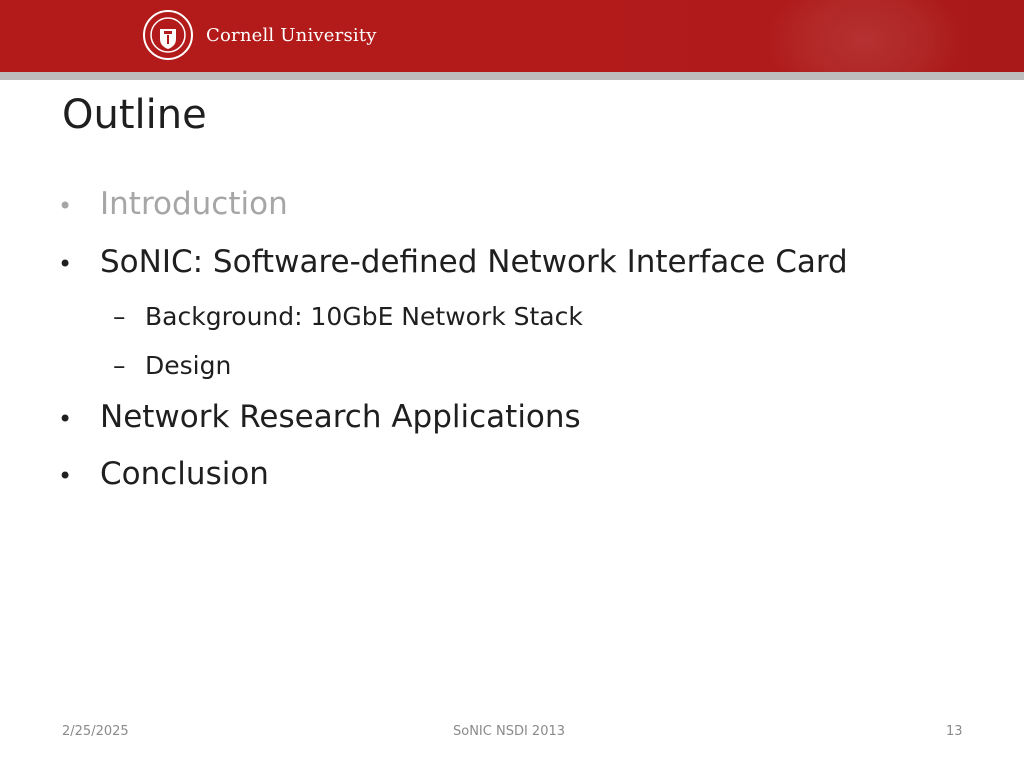  What do you see at coordinates (340, 417) in the screenshot?
I see `outline-item-text: Network Research Applications` at bounding box center [340, 417].